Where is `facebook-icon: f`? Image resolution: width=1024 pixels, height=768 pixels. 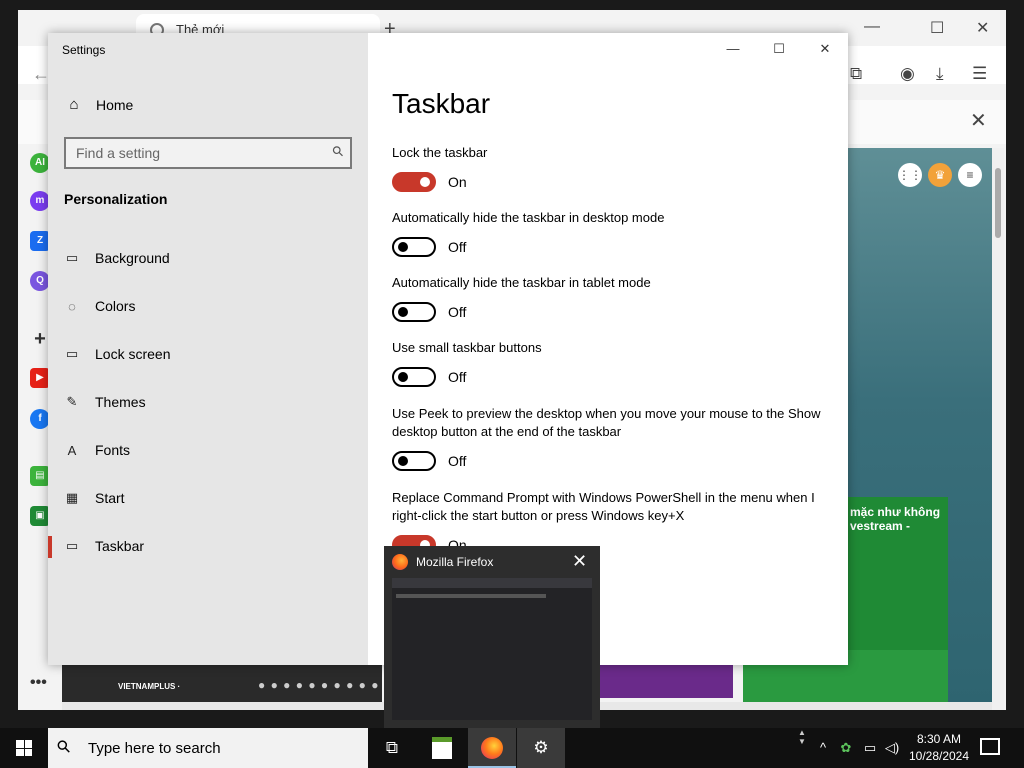
facebook-icon: f is located at coordinates (40, 419).